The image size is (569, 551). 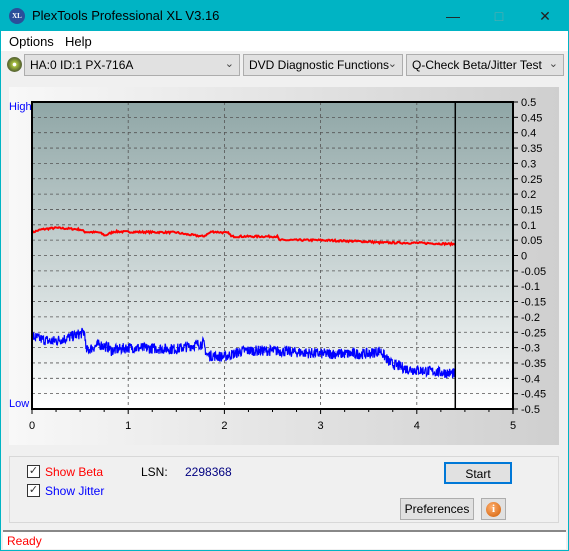 I want to click on x-tick-label: 3, so click(x=321, y=426).